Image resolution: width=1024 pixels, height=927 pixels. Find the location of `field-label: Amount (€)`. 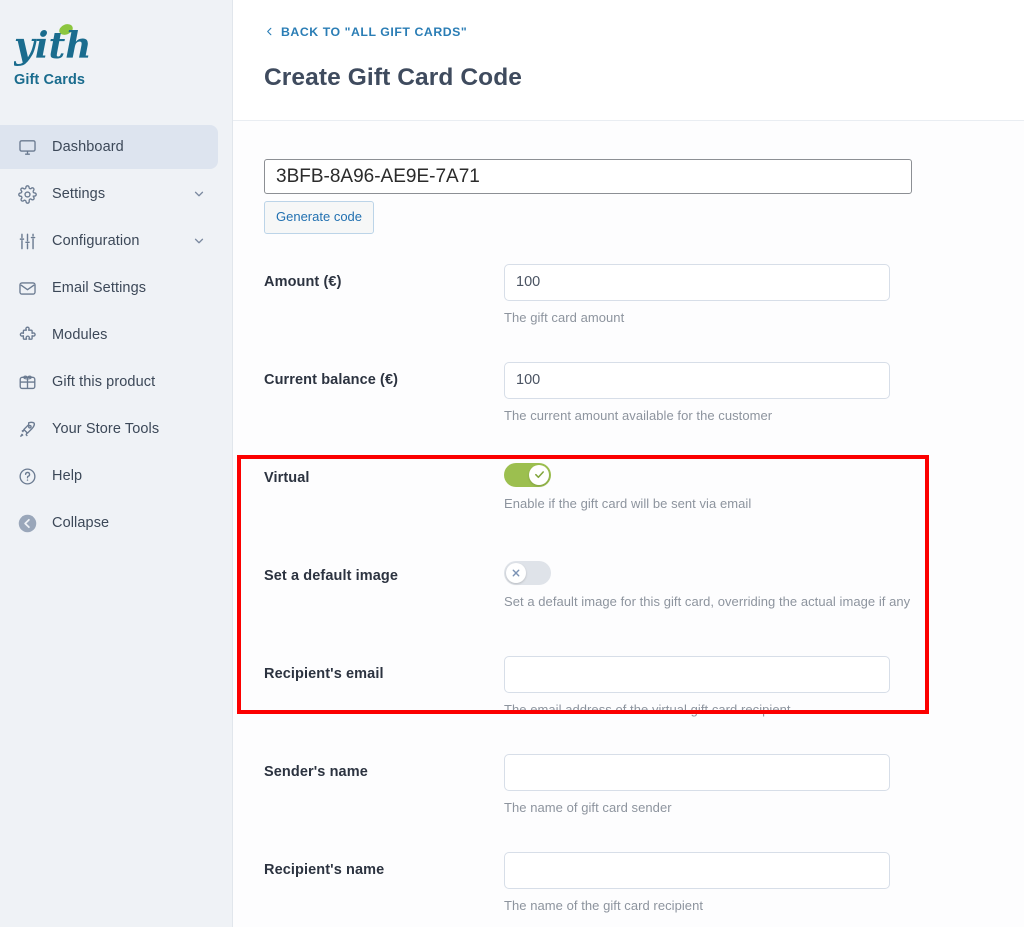

field-label: Amount (€) is located at coordinates (303, 281).